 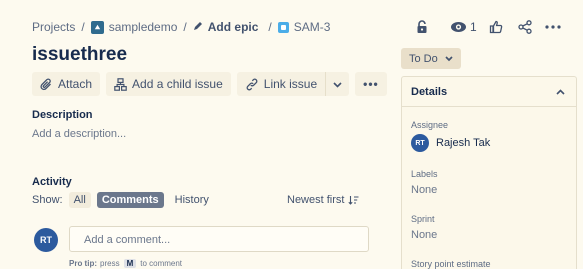 What do you see at coordinates (489, 235) in the screenshot?
I see `sprint-field: None` at bounding box center [489, 235].